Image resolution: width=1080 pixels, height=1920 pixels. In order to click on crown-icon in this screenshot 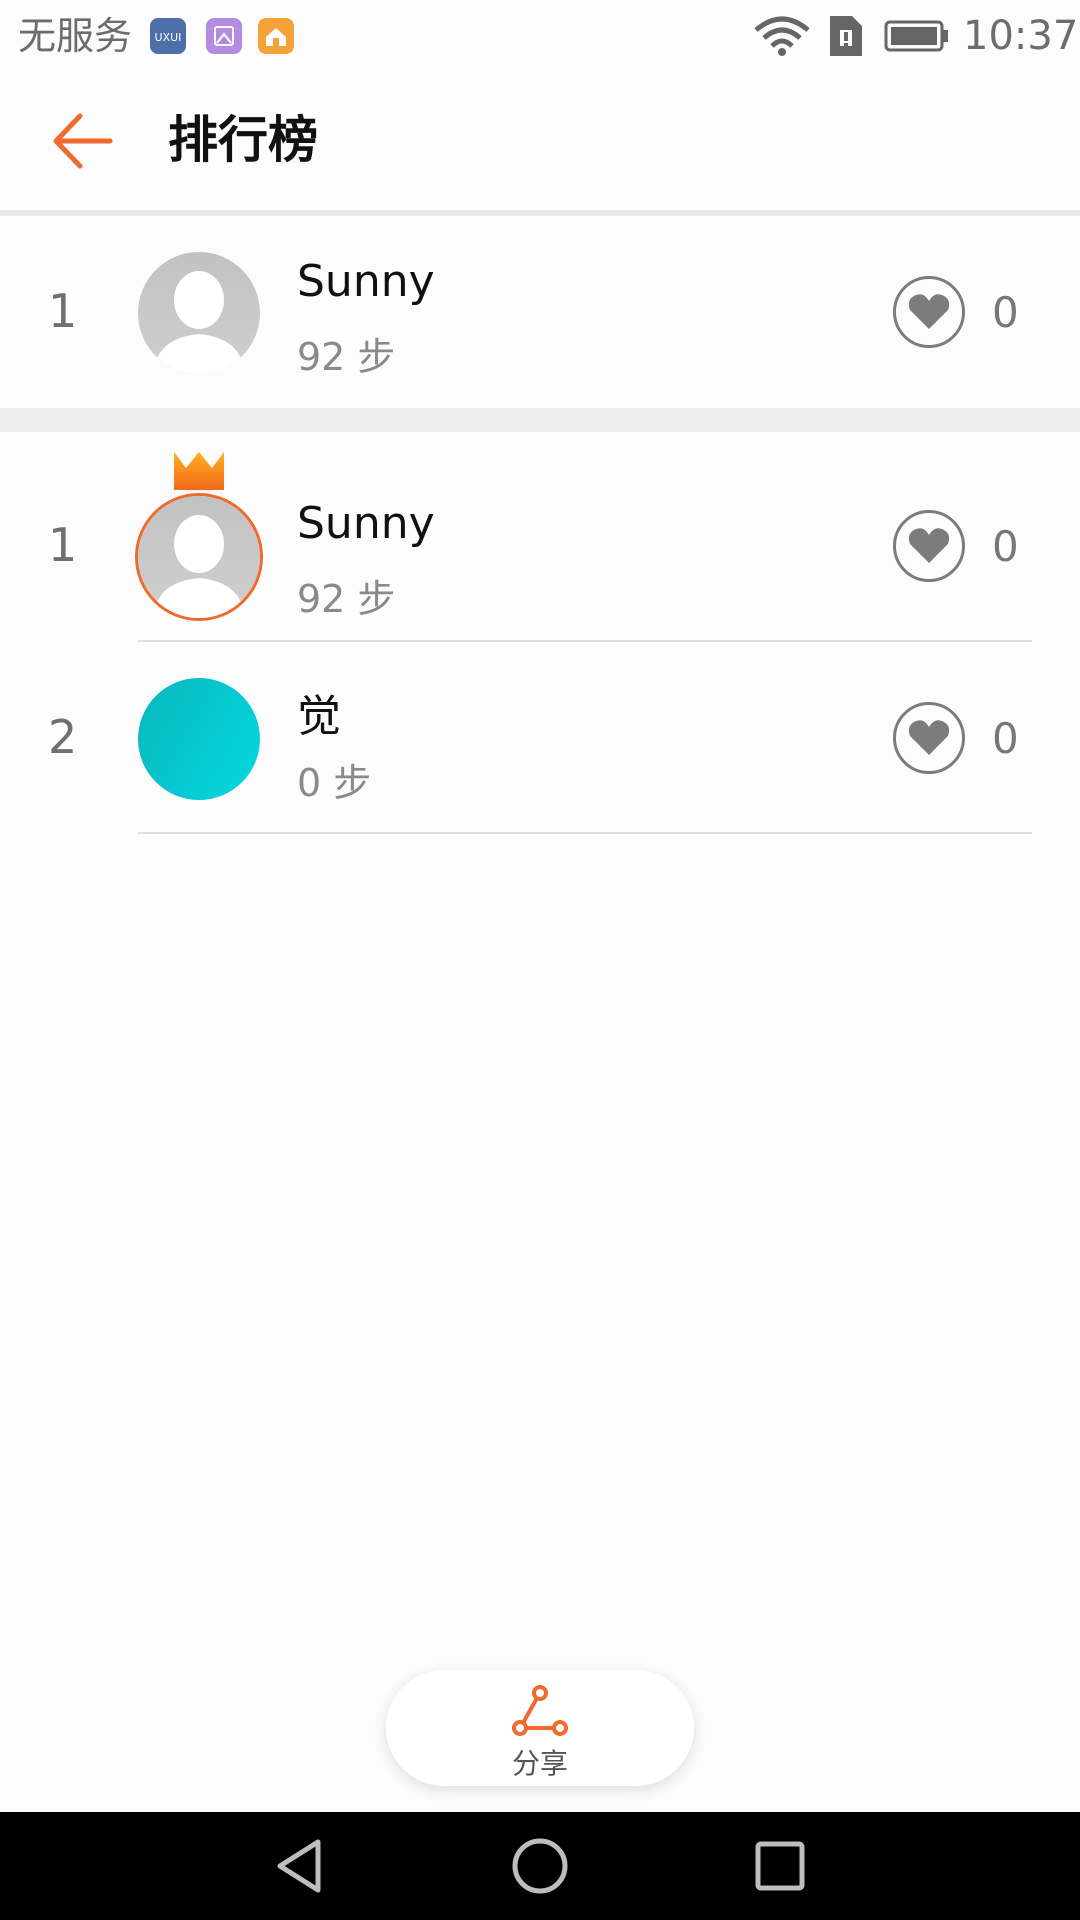, I will do `click(199, 471)`.